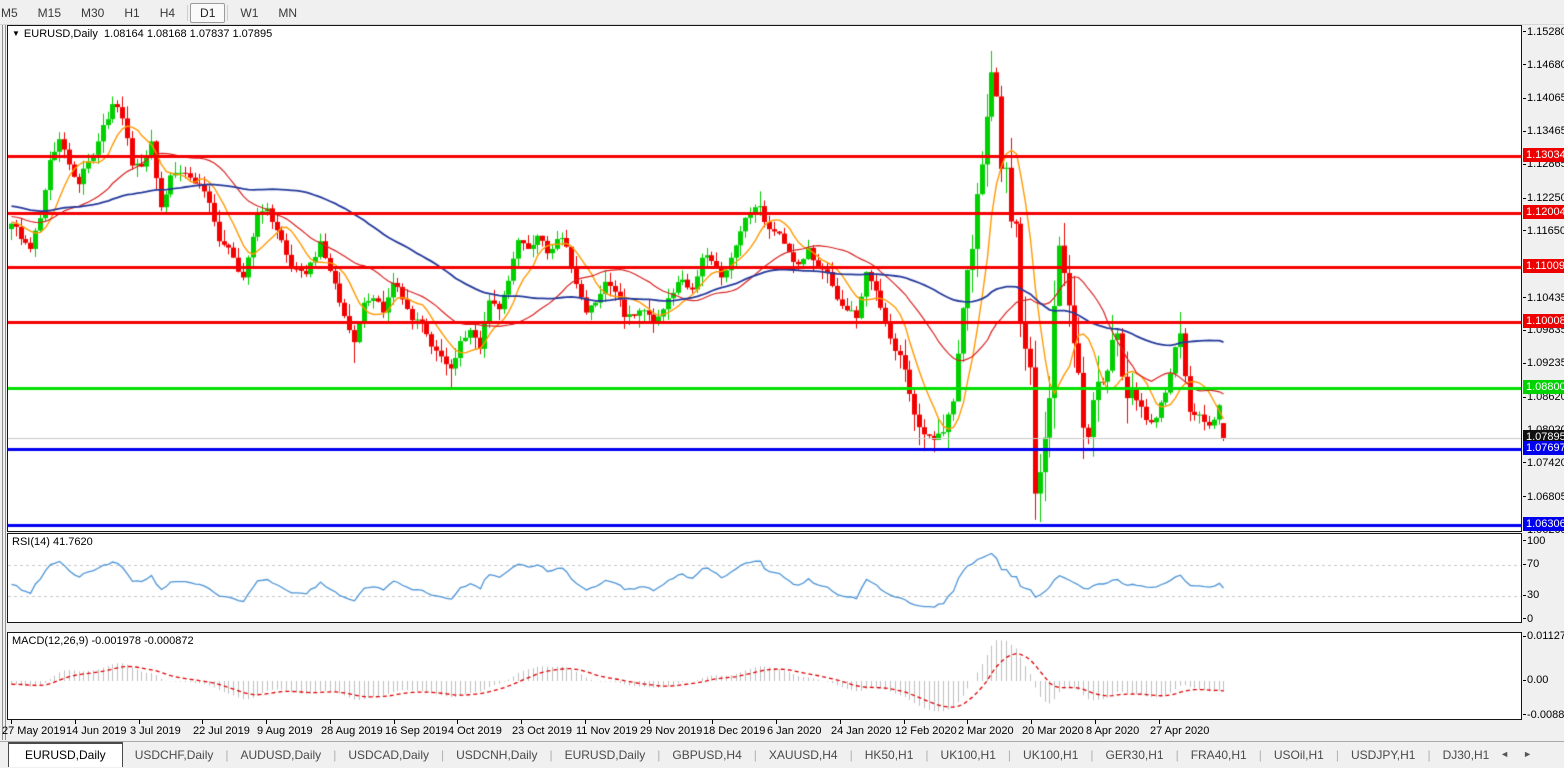 This screenshot has height=768, width=1564. Describe the element at coordinates (124, 34) in the screenshot. I see `quote-open: 1.08164` at that location.